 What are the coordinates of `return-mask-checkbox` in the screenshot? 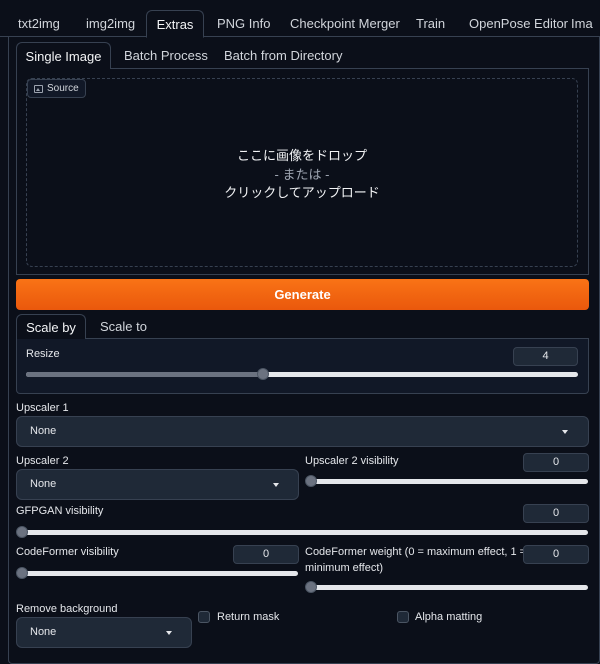 It's located at (204, 617).